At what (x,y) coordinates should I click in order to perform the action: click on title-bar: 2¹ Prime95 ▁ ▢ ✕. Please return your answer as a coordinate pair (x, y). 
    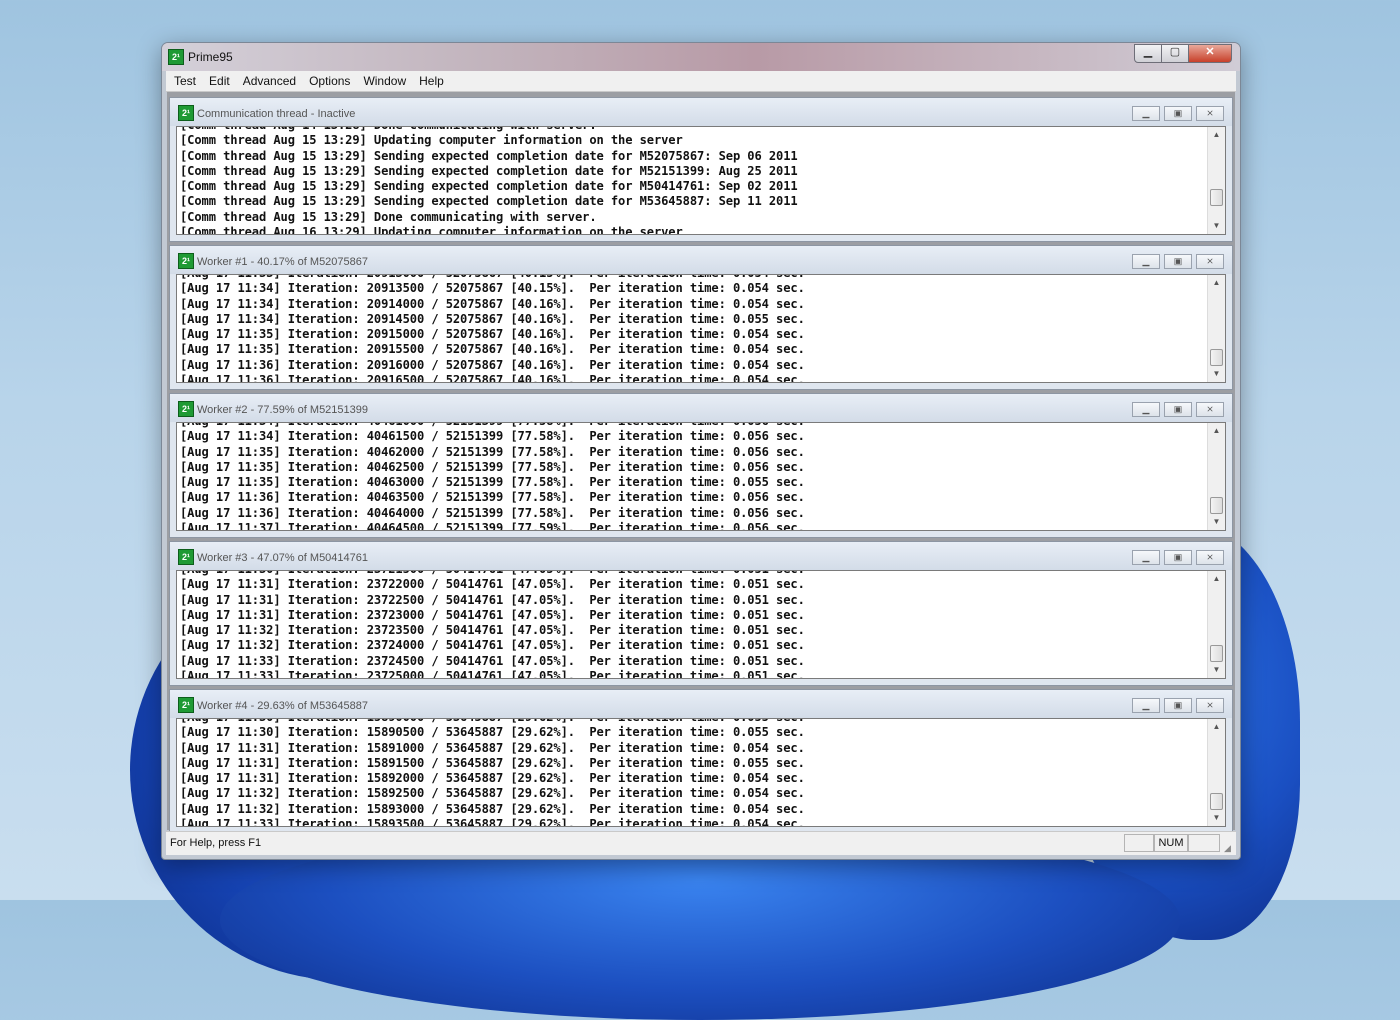
    Looking at the image, I should click on (701, 57).